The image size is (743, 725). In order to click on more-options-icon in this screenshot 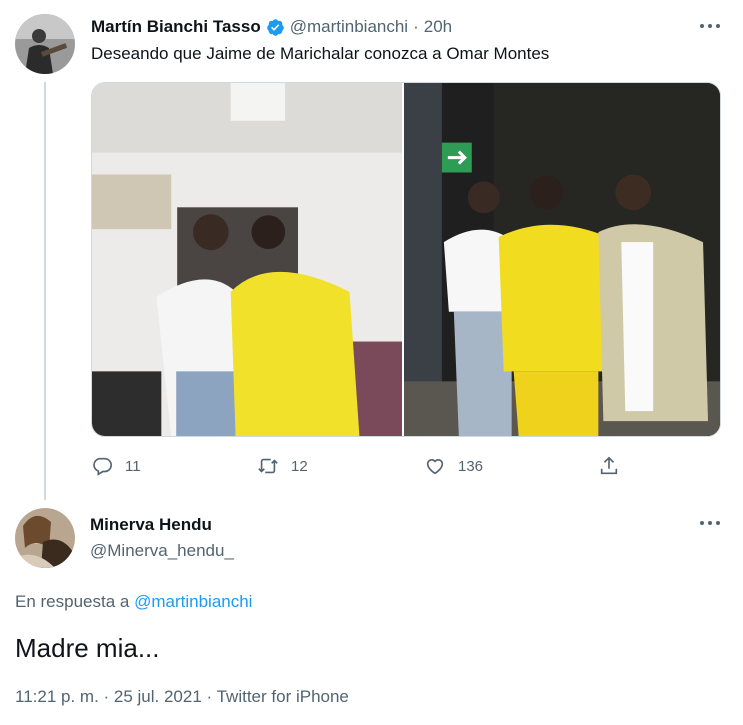, I will do `click(710, 27)`.